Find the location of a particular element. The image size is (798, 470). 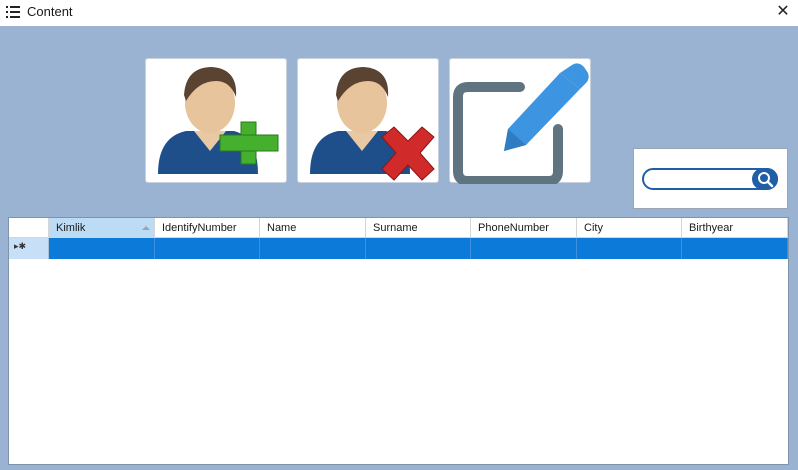

add-user-icon is located at coordinates (218, 120).